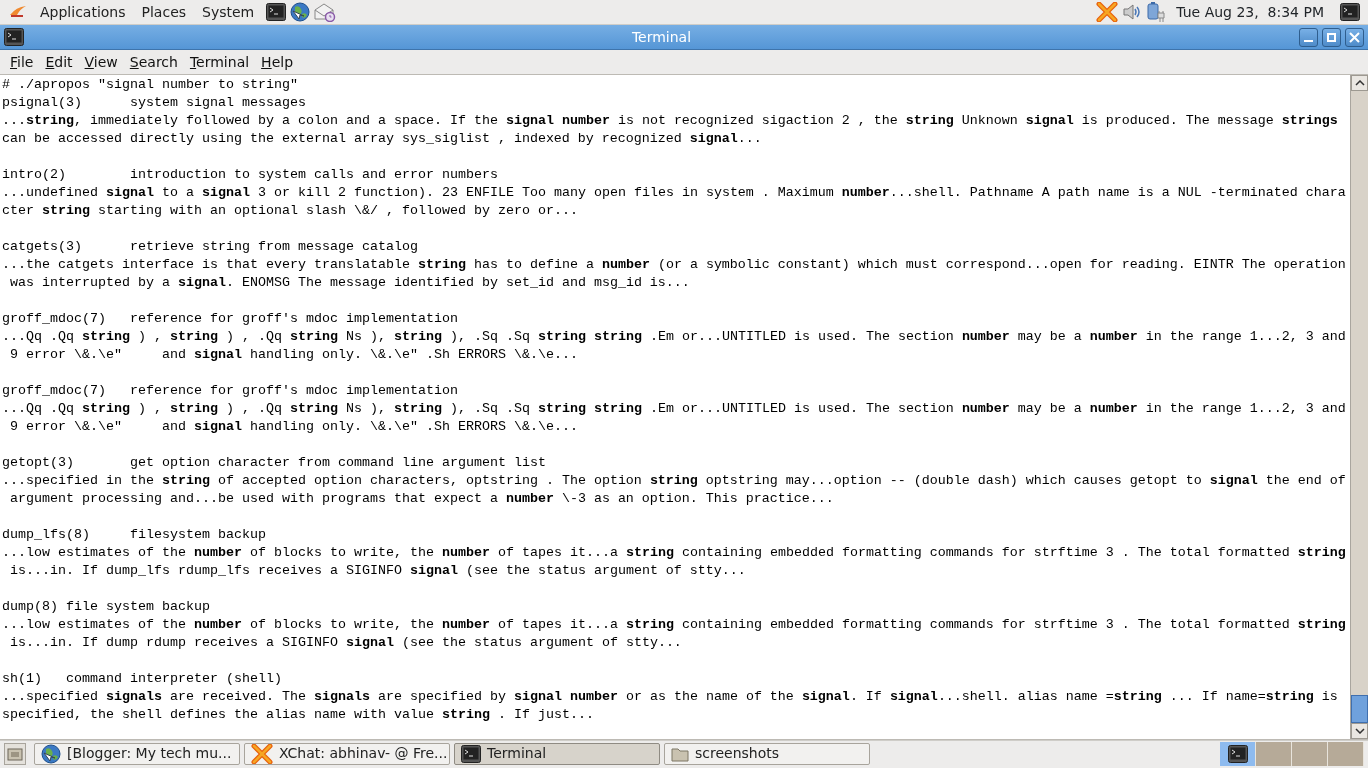 The image size is (1368, 768). I want to click on maximize-icon, so click(1331, 37).